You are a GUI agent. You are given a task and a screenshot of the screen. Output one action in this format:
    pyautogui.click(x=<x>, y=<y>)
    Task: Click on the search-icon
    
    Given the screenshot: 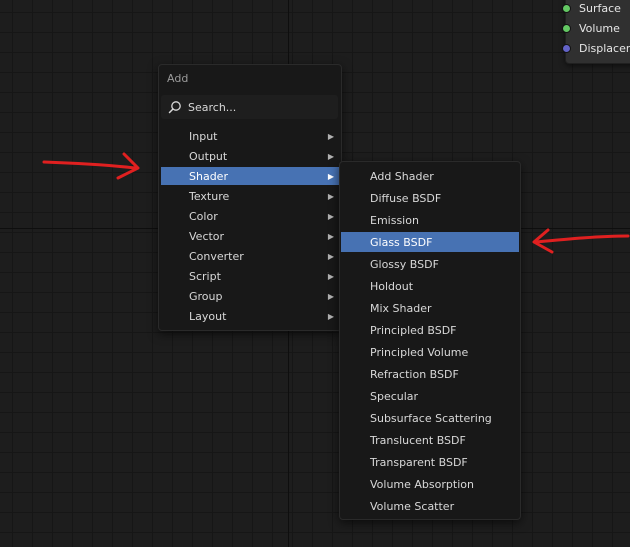 What is the action you would take?
    pyautogui.click(x=174, y=107)
    